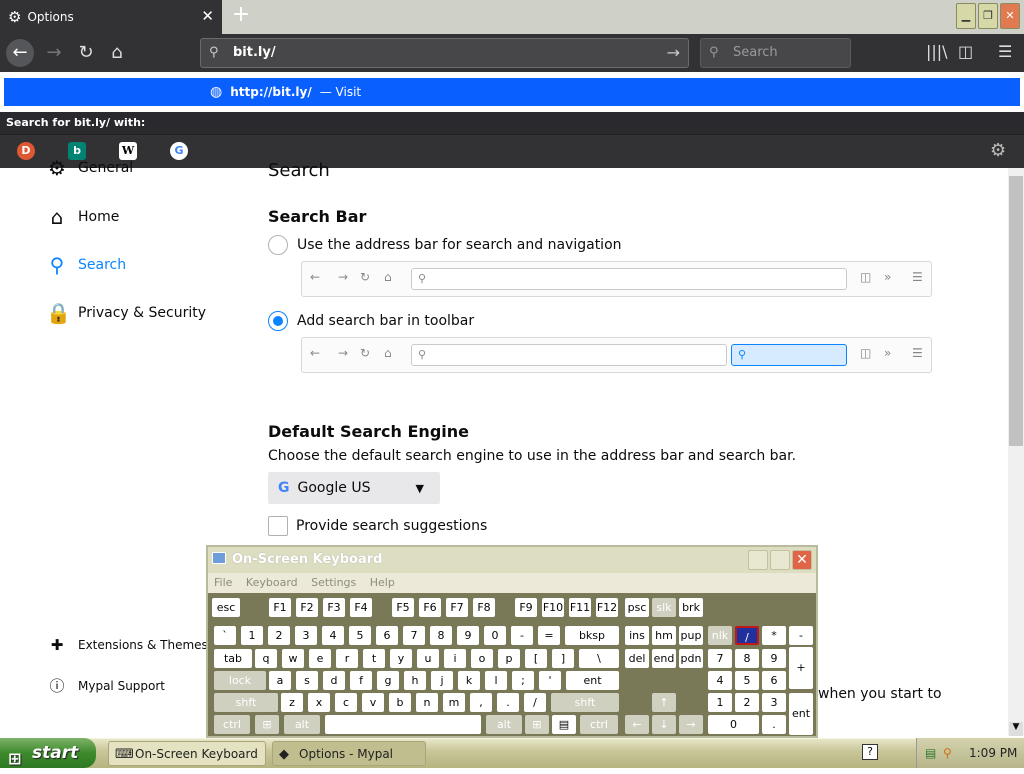 This screenshot has height=774, width=1024. I want to click on osk-key: s, so click(307, 680).